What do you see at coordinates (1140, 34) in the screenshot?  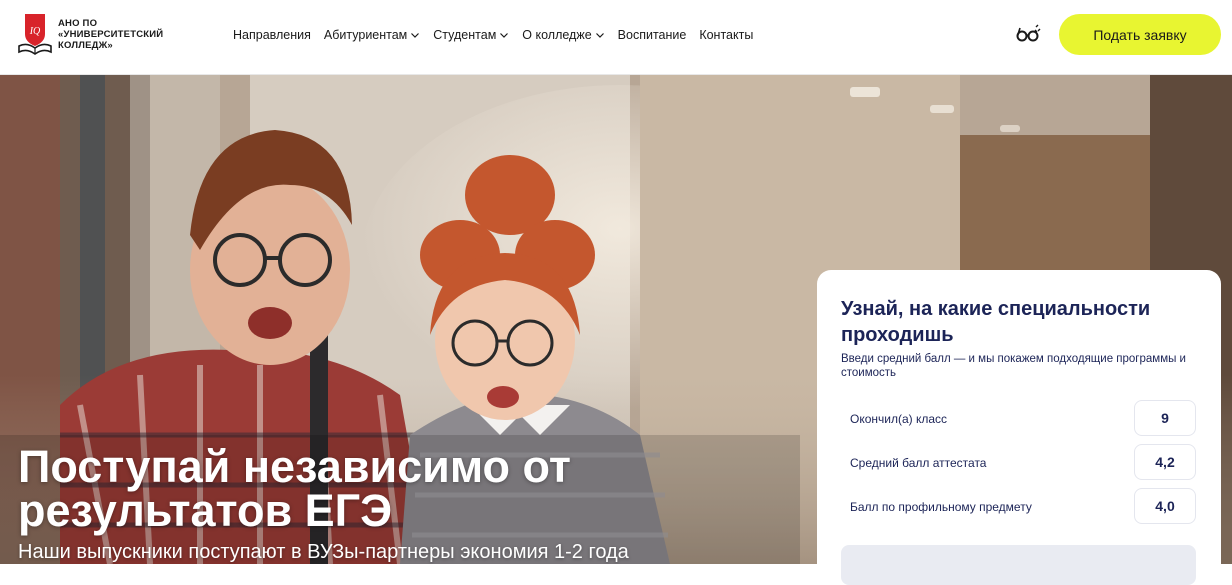 I see `apply-button: Подать заявку` at bounding box center [1140, 34].